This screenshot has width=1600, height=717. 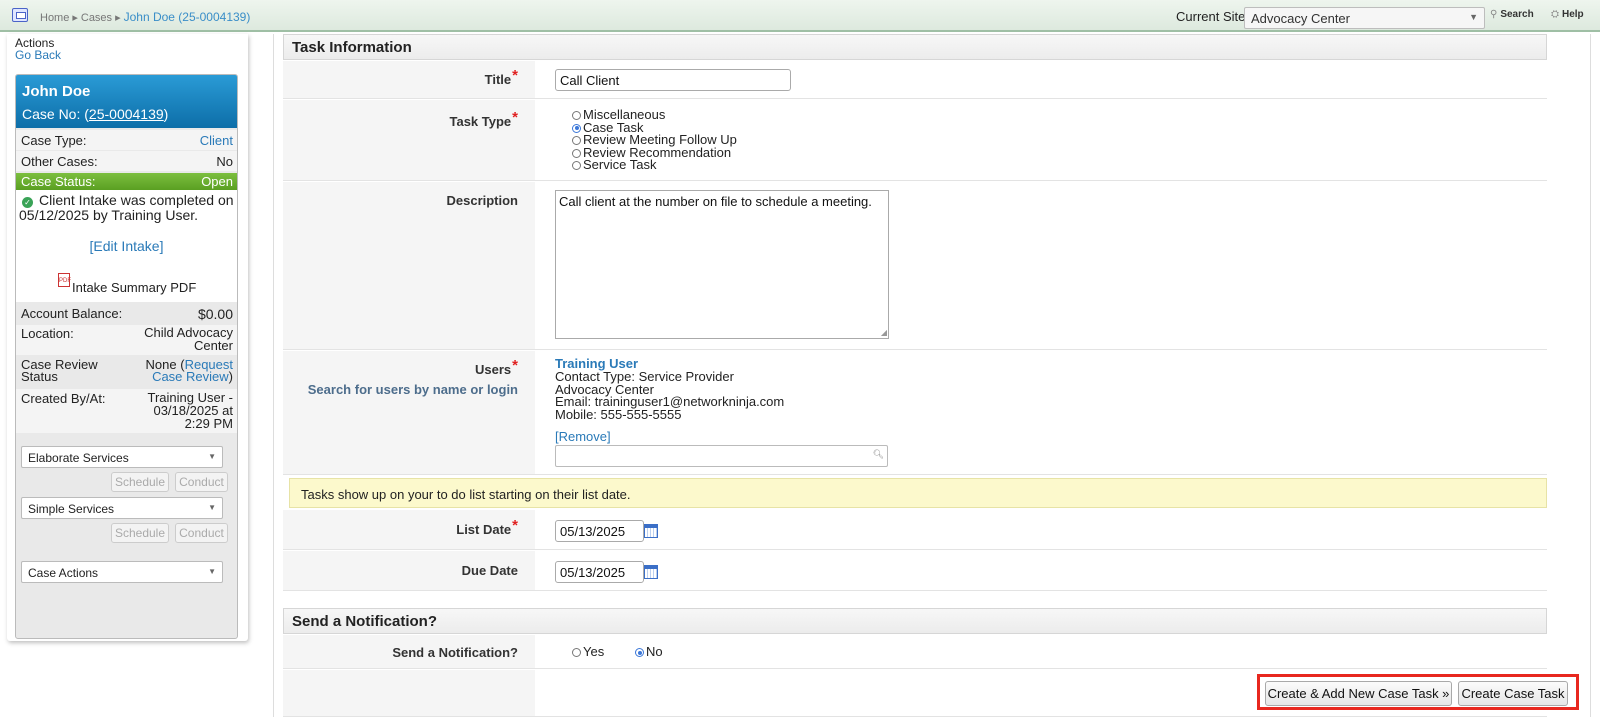 What do you see at coordinates (187, 17) in the screenshot?
I see `breadcrumb-current: John Doe (25-0004139)` at bounding box center [187, 17].